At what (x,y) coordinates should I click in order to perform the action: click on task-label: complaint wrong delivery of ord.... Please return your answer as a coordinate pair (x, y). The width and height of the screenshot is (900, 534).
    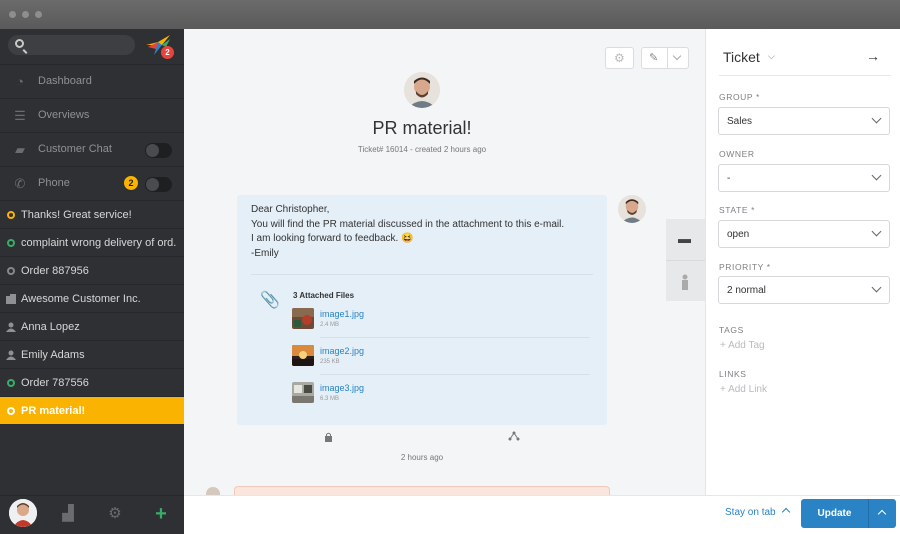
    Looking at the image, I should click on (98, 243).